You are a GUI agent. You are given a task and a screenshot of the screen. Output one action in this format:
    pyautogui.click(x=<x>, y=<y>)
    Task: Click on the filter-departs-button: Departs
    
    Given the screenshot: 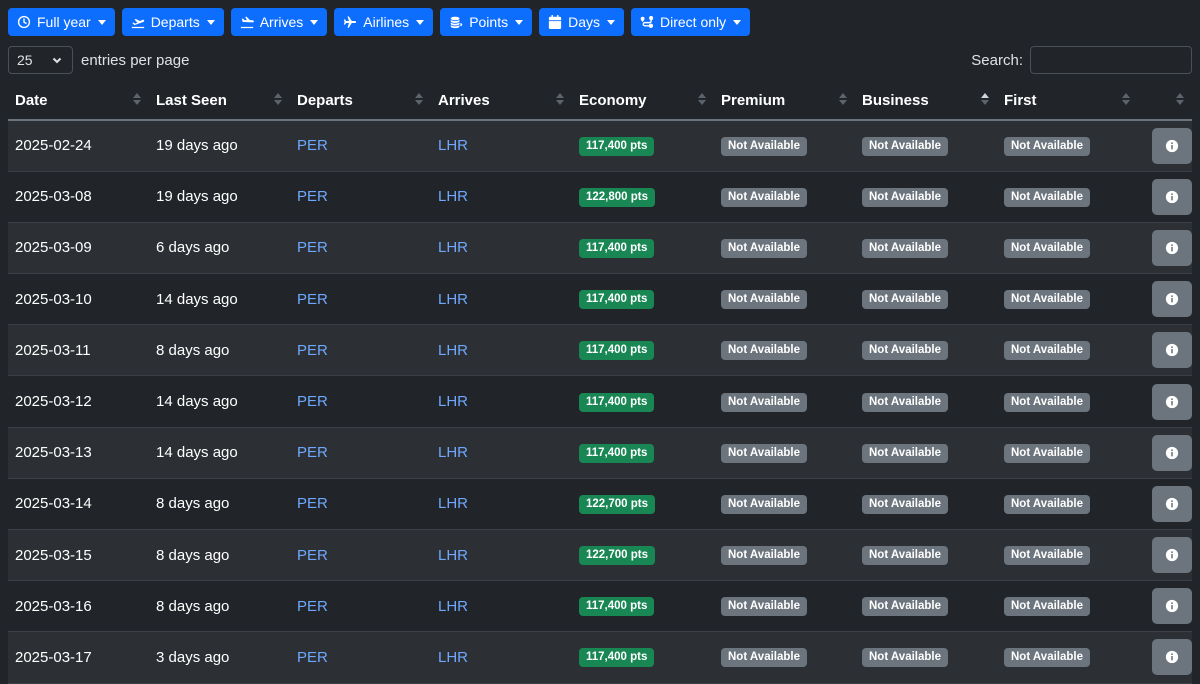 What is the action you would take?
    pyautogui.click(x=172, y=22)
    